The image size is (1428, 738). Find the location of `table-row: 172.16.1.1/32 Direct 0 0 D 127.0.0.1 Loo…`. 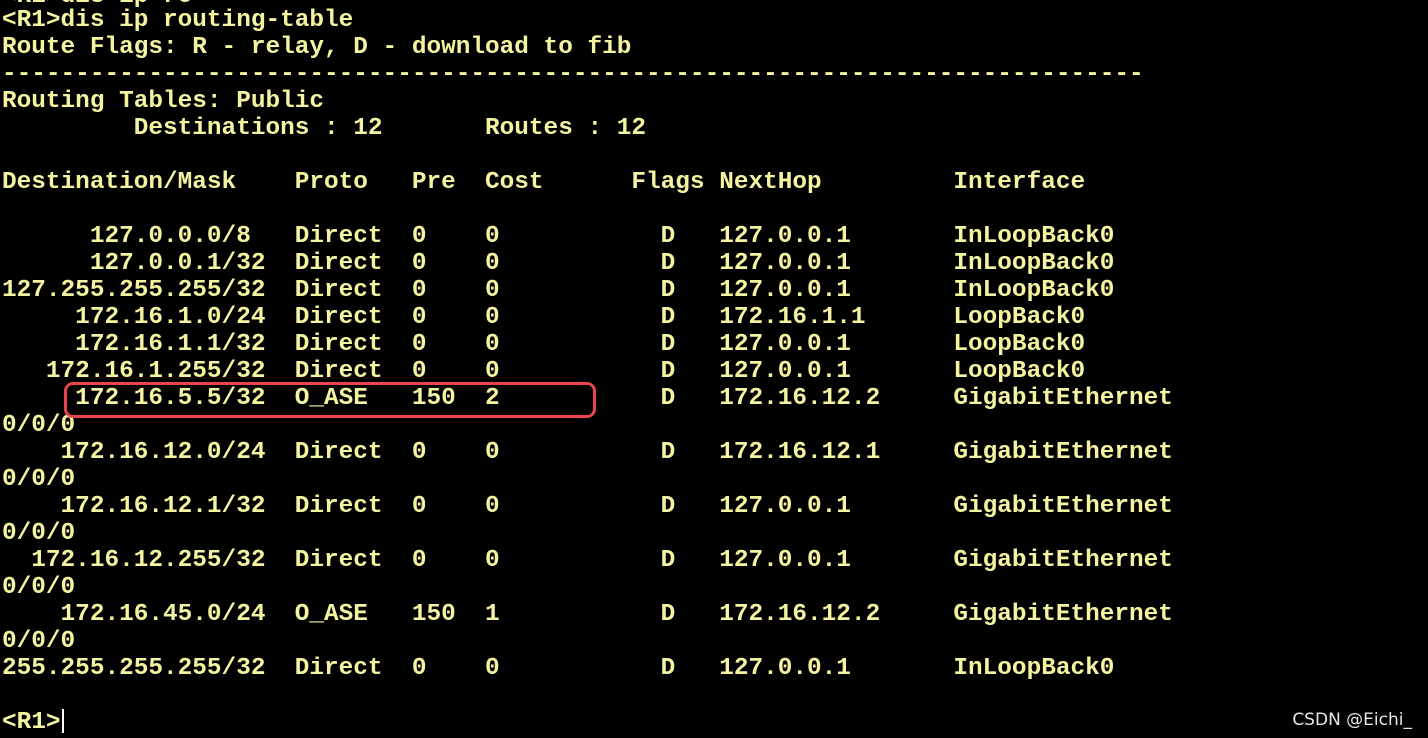

table-row: 172.16.1.1/32 Direct 0 0 D 127.0.0.1 Loo… is located at coordinates (544, 344).